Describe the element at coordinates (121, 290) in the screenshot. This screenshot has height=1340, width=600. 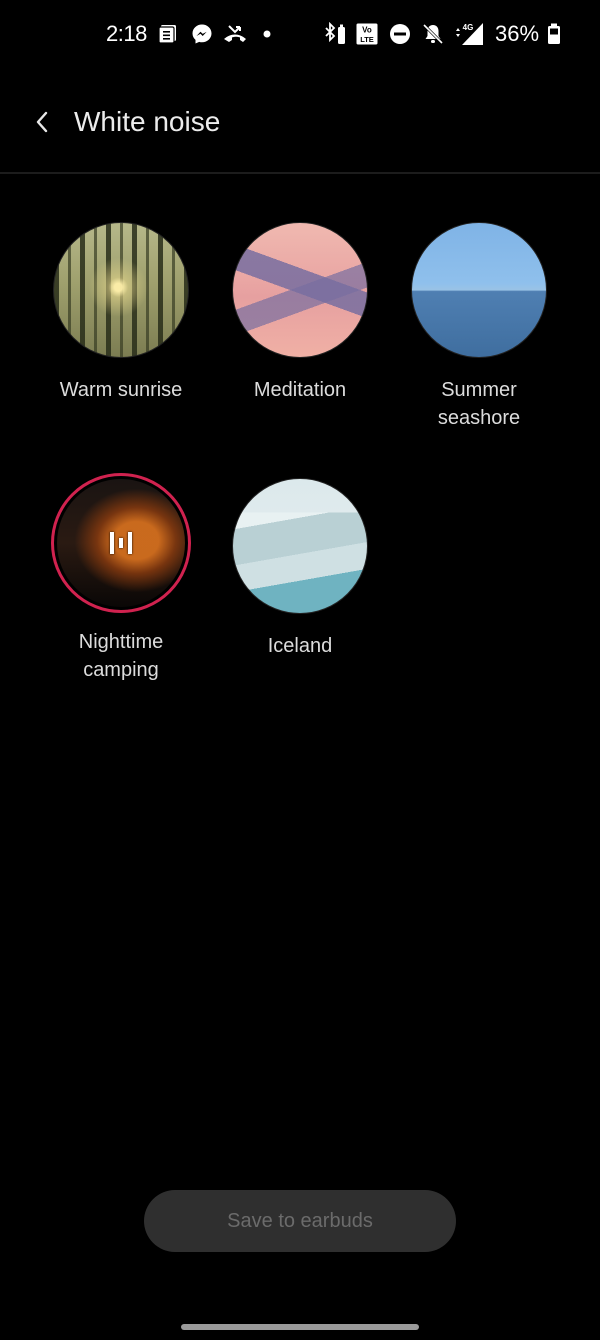
I see `forest-sunrise-image` at that location.